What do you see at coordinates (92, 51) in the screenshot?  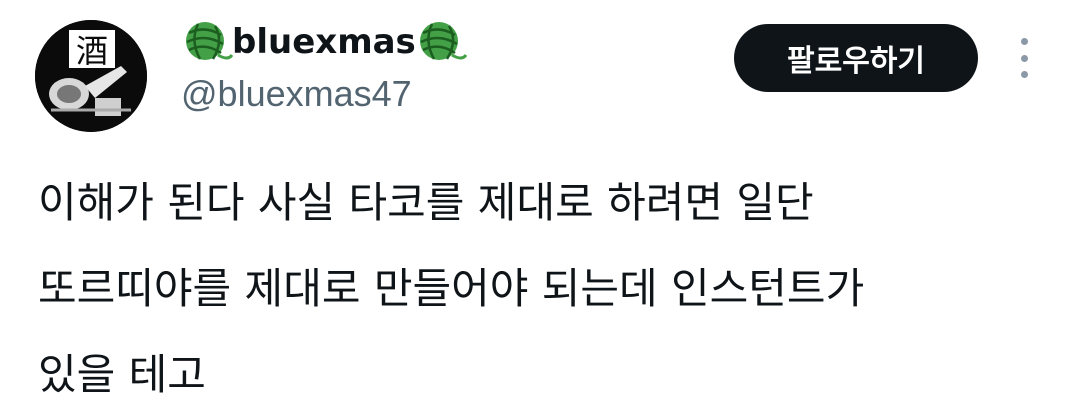 I see `avatar-char: 酒` at bounding box center [92, 51].